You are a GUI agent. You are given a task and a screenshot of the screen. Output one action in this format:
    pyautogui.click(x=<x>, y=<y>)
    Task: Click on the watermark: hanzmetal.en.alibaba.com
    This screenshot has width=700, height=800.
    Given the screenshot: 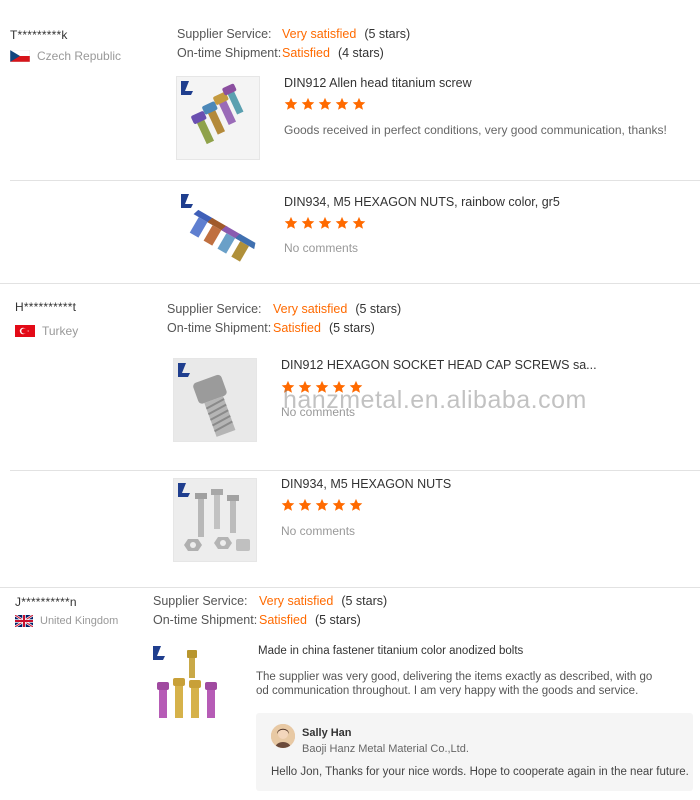 What is the action you would take?
    pyautogui.click(x=435, y=400)
    